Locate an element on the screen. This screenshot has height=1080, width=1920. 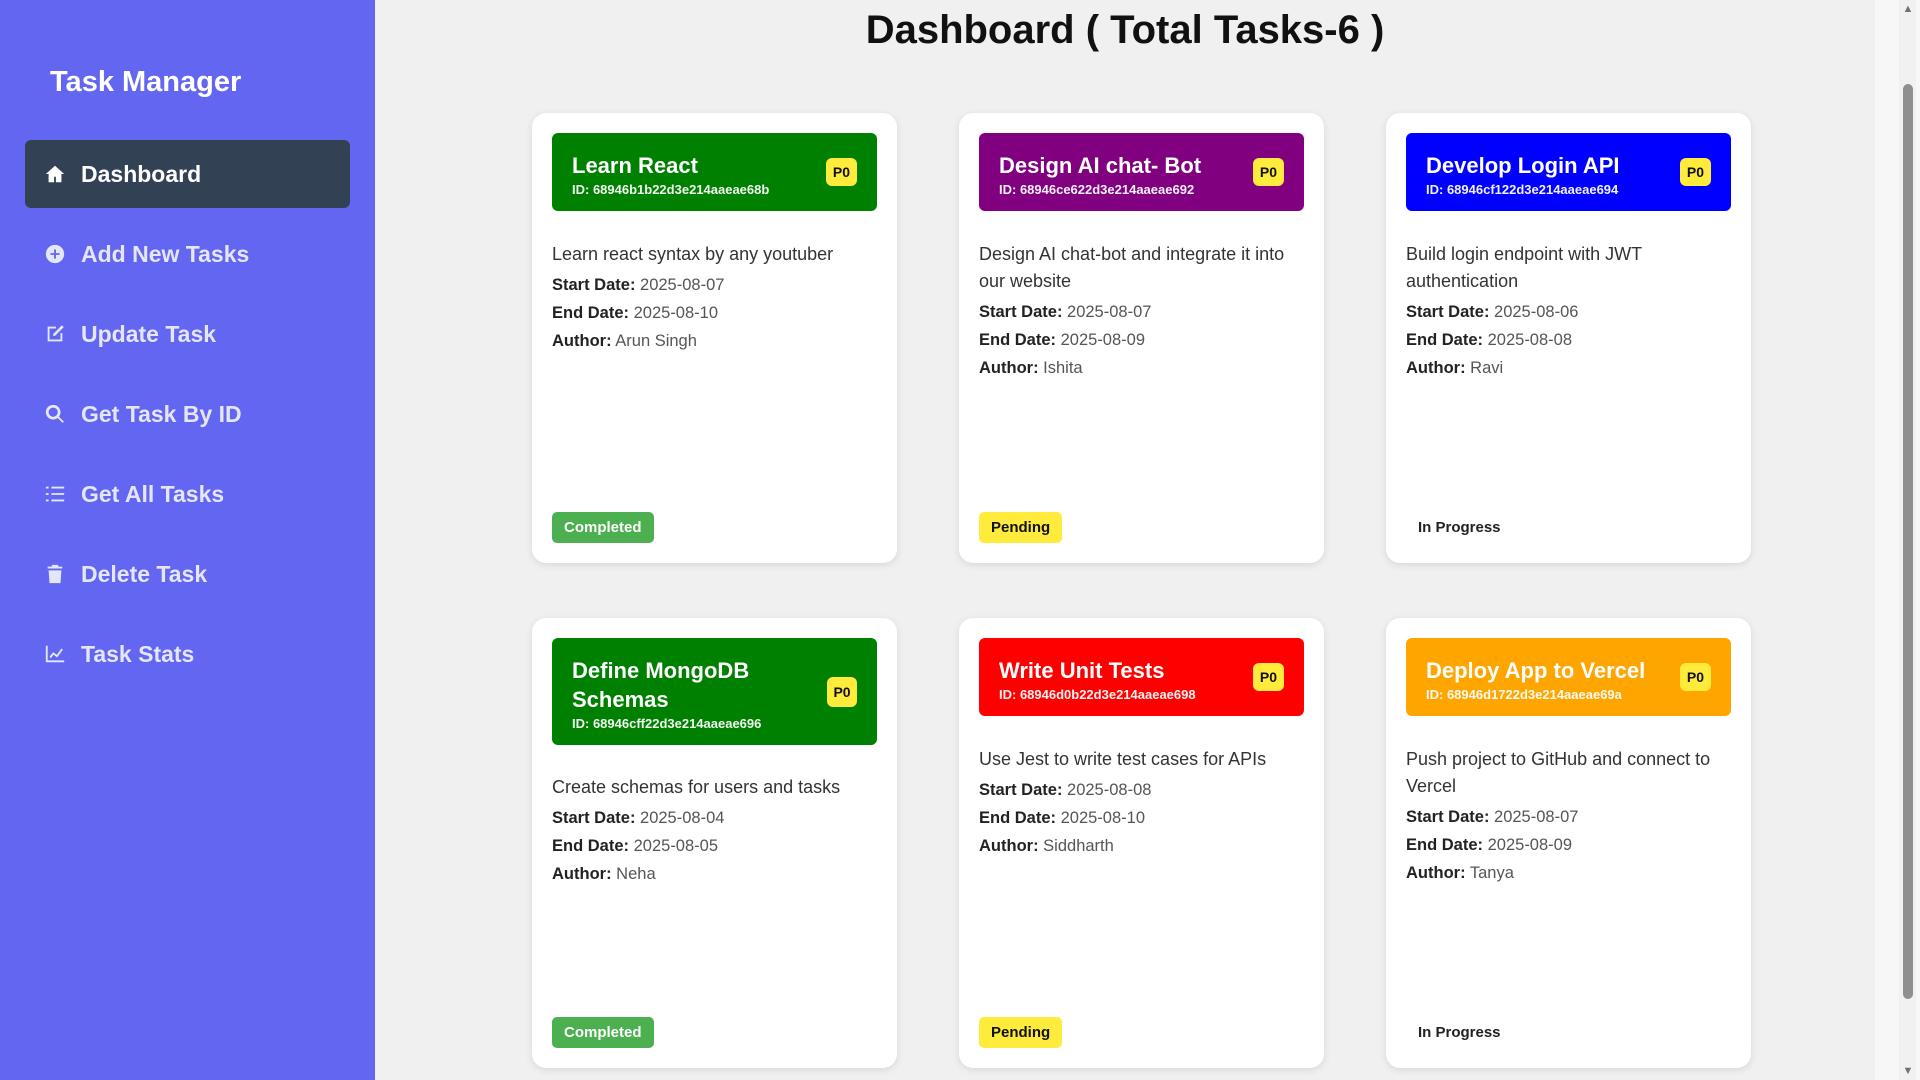
task-id: ID: 68946d1722d3e214aaeae69a is located at coordinates (1524, 694).